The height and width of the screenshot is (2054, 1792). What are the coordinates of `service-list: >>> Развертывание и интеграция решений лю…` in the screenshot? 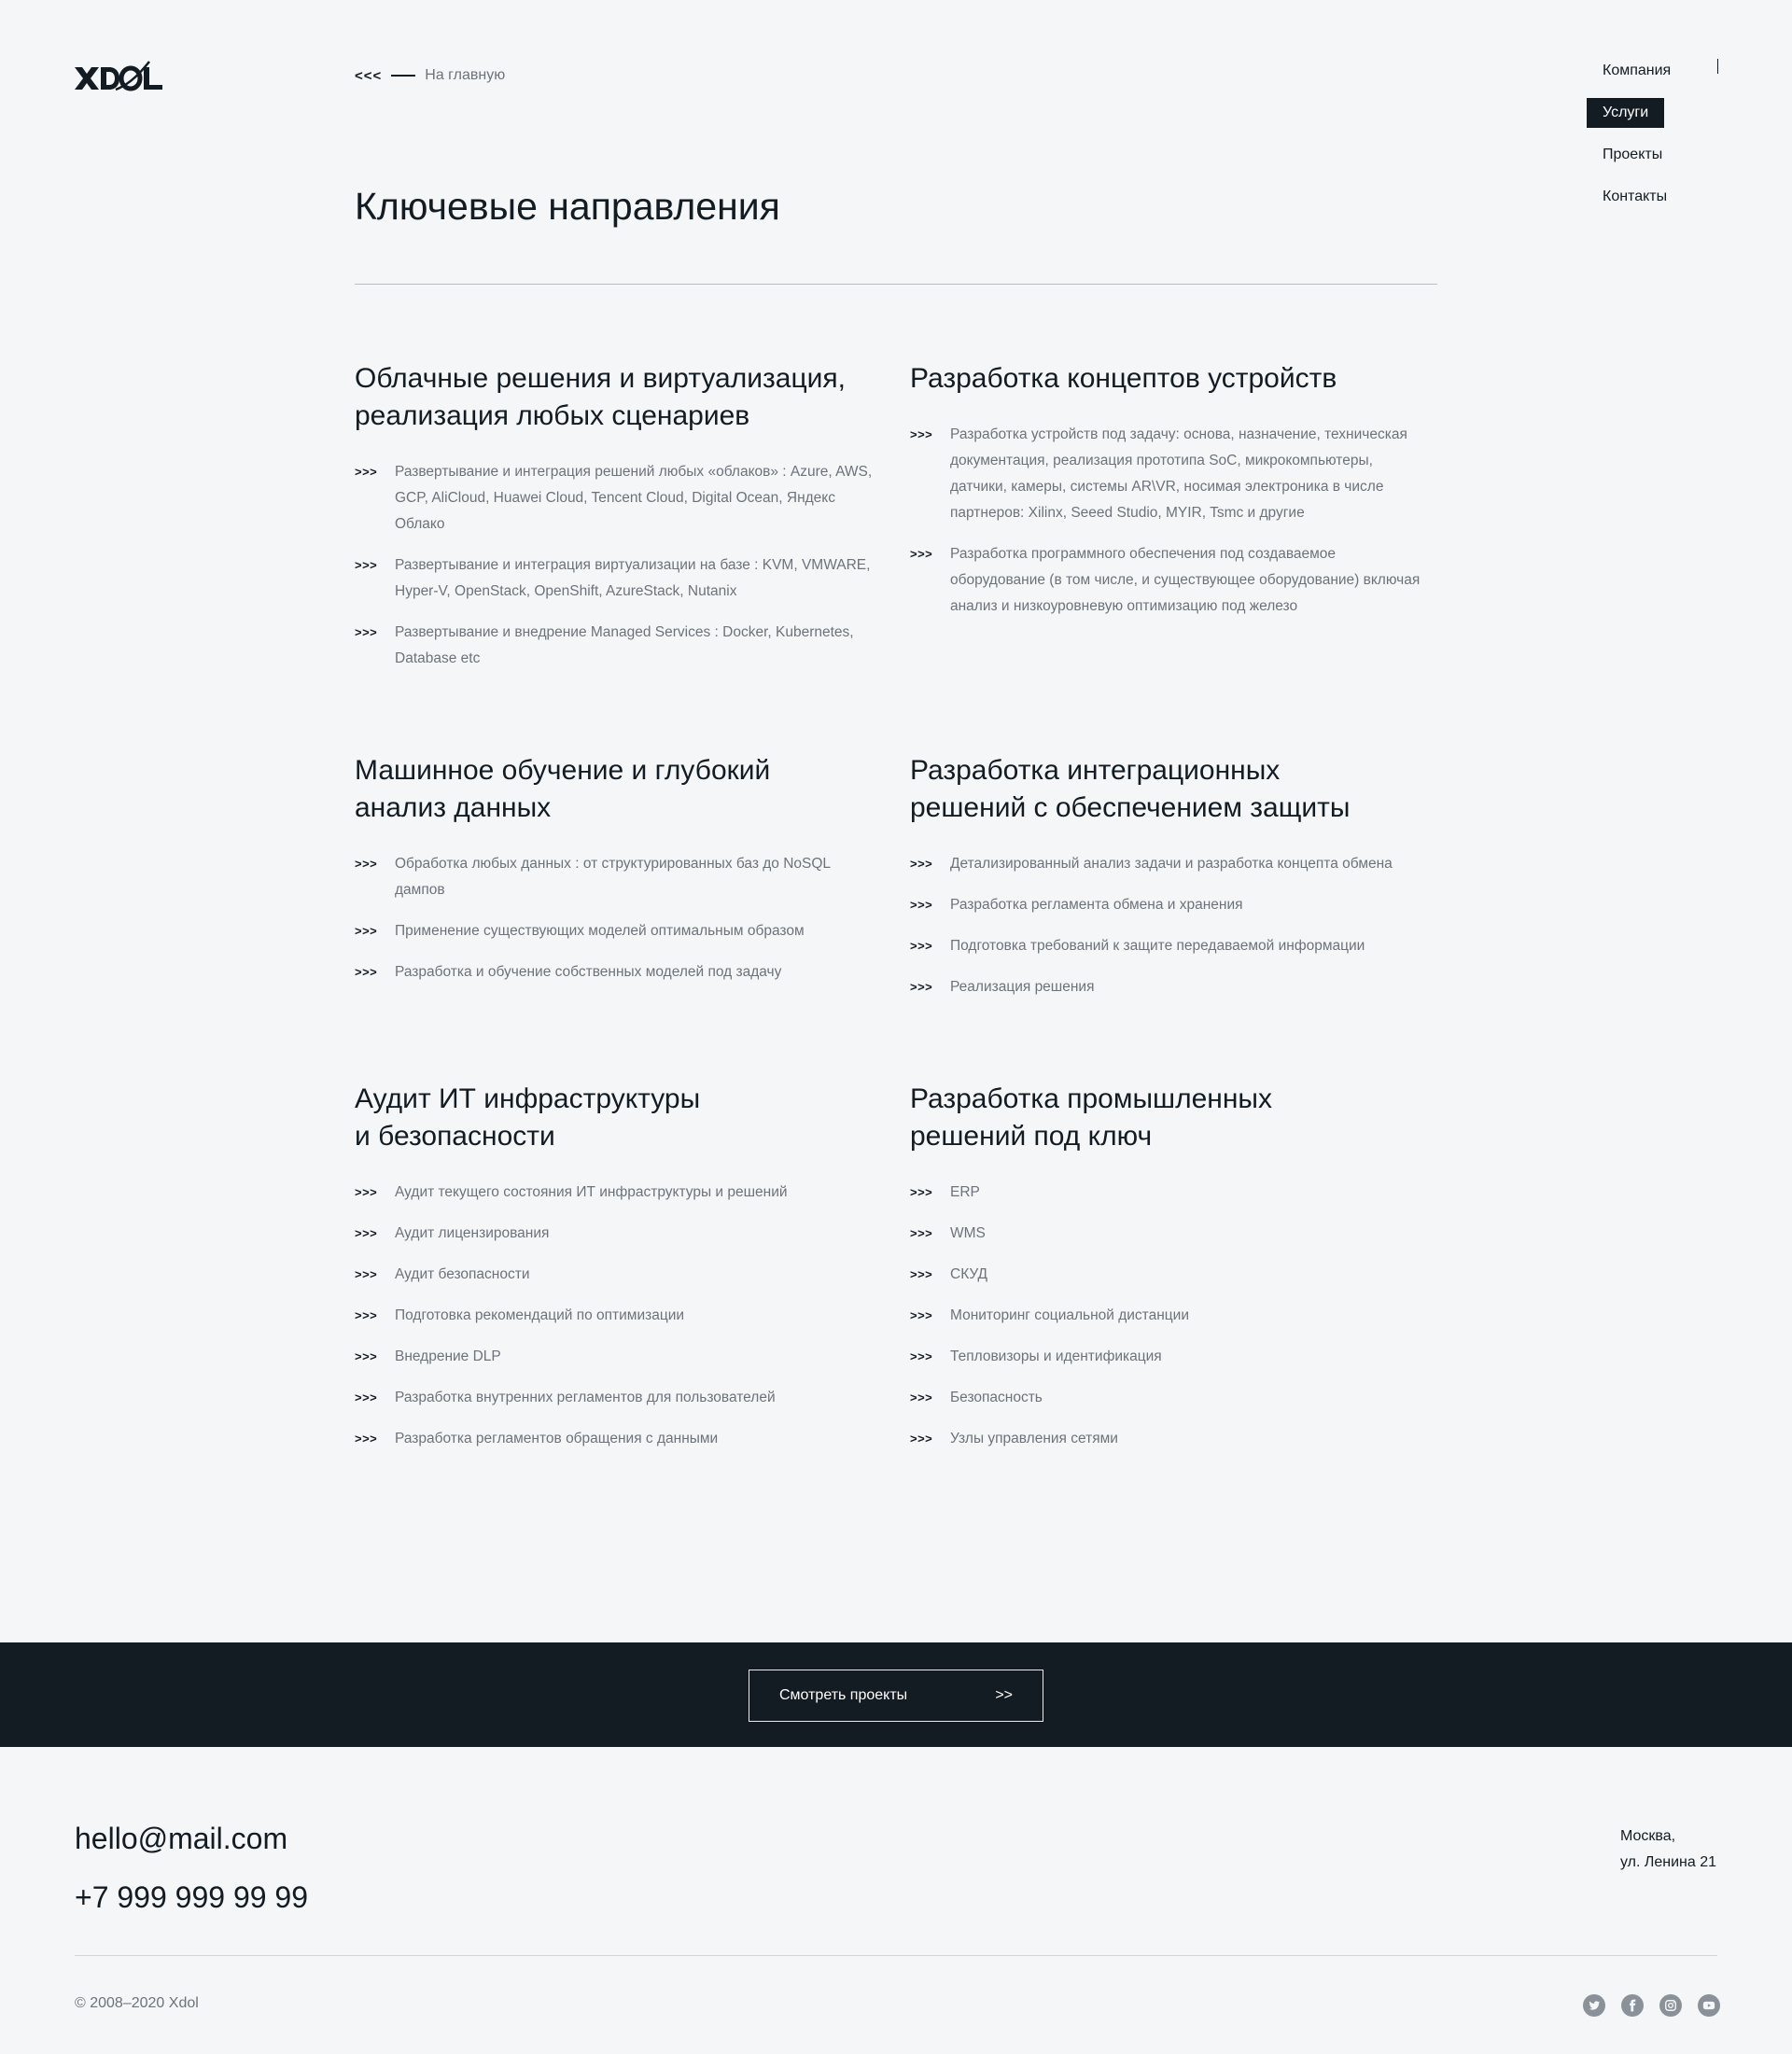 It's located at (616, 565).